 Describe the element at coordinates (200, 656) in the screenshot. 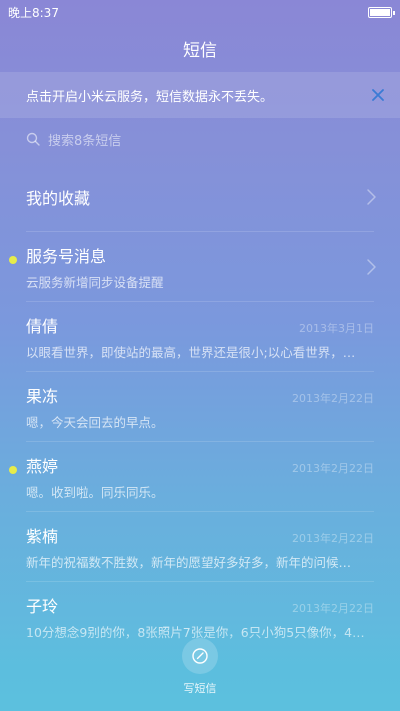

I see `compose-icon` at that location.